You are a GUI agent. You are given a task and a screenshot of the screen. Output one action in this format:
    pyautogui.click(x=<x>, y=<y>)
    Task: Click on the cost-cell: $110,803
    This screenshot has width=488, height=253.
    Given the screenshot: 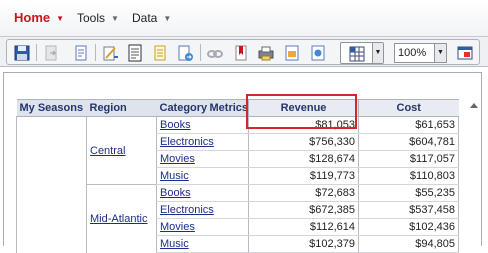 What is the action you would take?
    pyautogui.click(x=408, y=176)
    